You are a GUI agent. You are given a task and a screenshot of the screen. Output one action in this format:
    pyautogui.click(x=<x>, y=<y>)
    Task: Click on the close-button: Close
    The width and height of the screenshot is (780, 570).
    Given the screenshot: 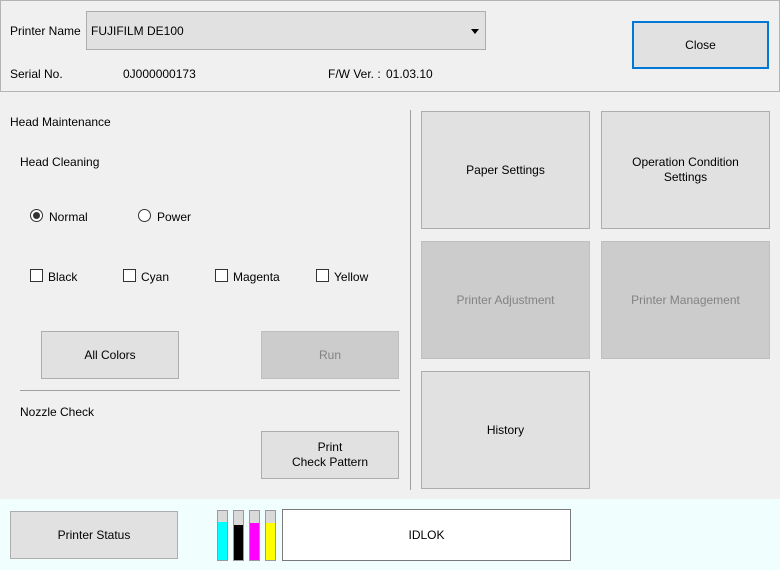 What is the action you would take?
    pyautogui.click(x=700, y=45)
    